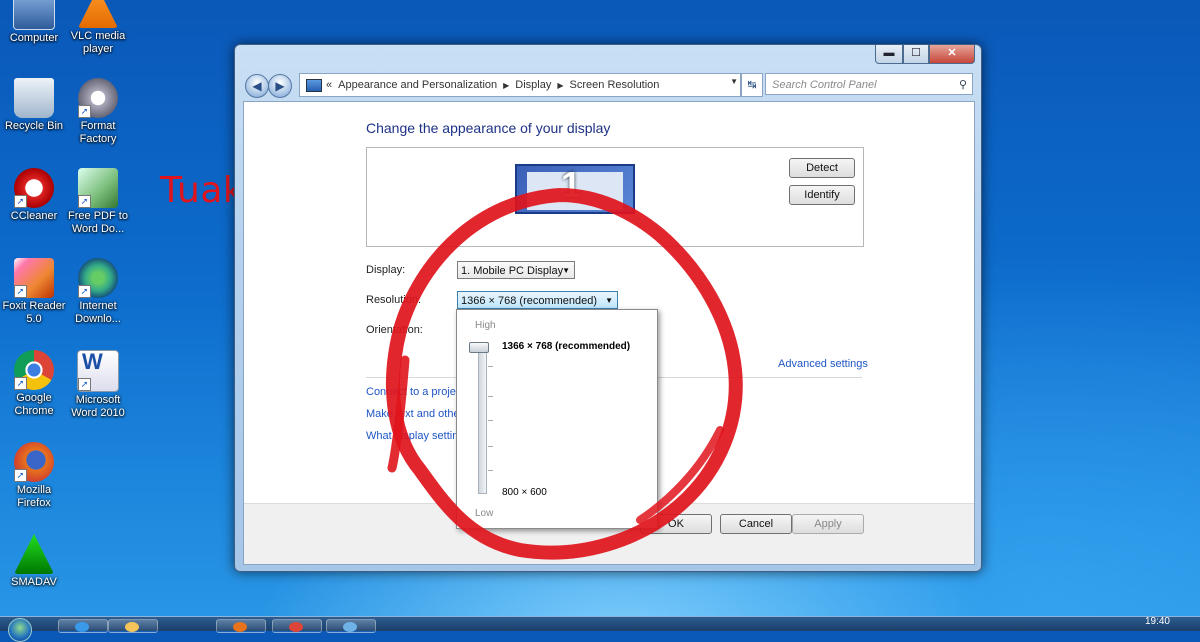  Describe the element at coordinates (889, 54) in the screenshot. I see `minimize-button: ▬` at that location.